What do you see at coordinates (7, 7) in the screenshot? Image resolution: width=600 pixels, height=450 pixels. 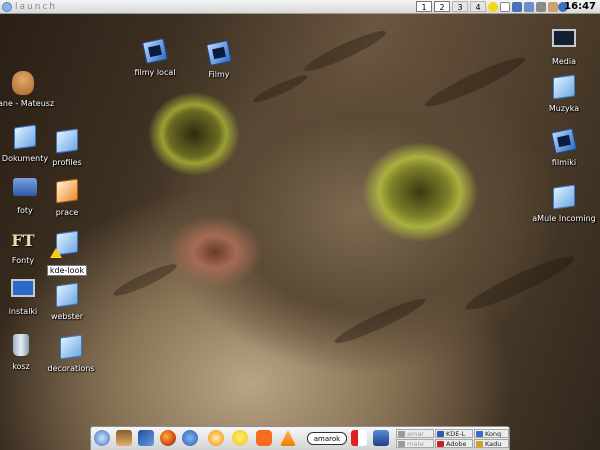 I see `launch-icon` at bounding box center [7, 7].